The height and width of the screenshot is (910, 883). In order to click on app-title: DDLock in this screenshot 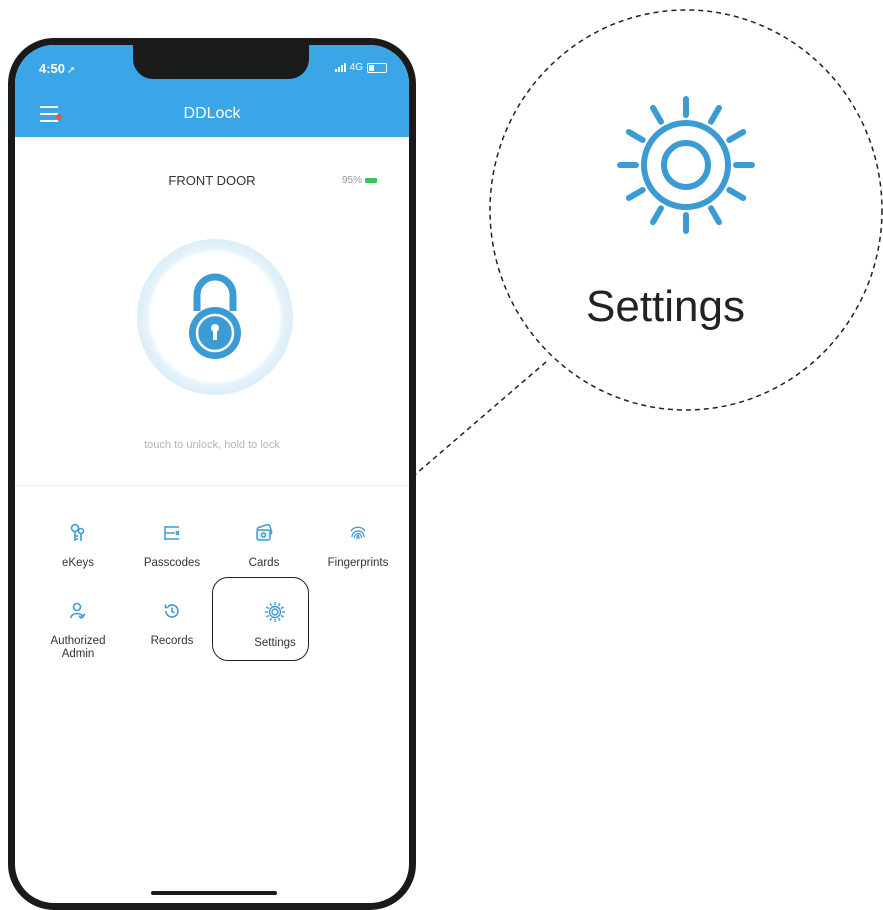, I will do `click(212, 113)`.